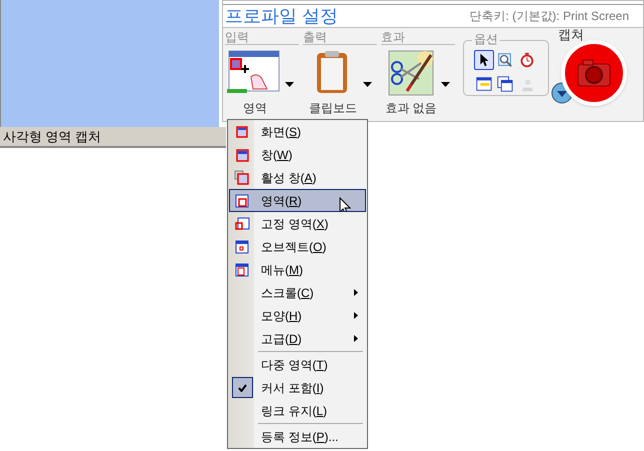  What do you see at coordinates (281, 132) in the screenshot?
I see `menu-item-label: 화면(S)` at bounding box center [281, 132].